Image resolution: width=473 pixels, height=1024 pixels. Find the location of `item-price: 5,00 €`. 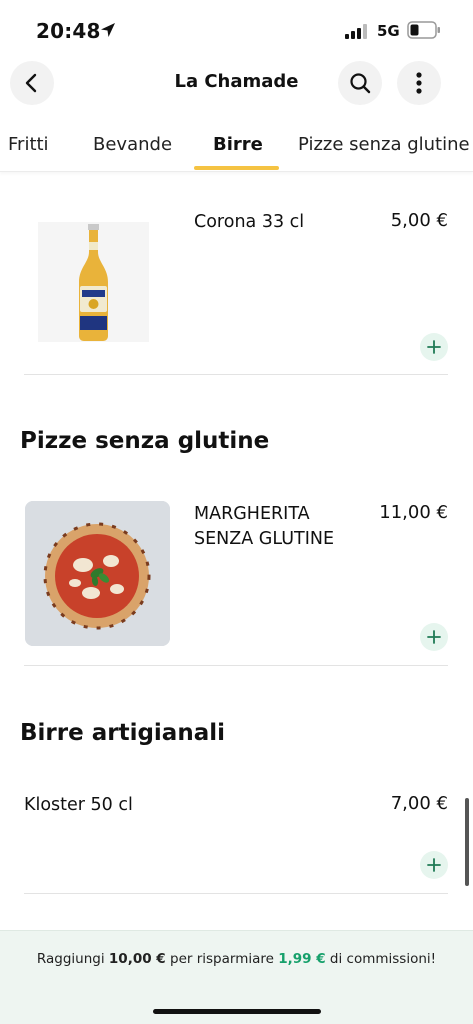

item-price: 5,00 € is located at coordinates (419, 220).